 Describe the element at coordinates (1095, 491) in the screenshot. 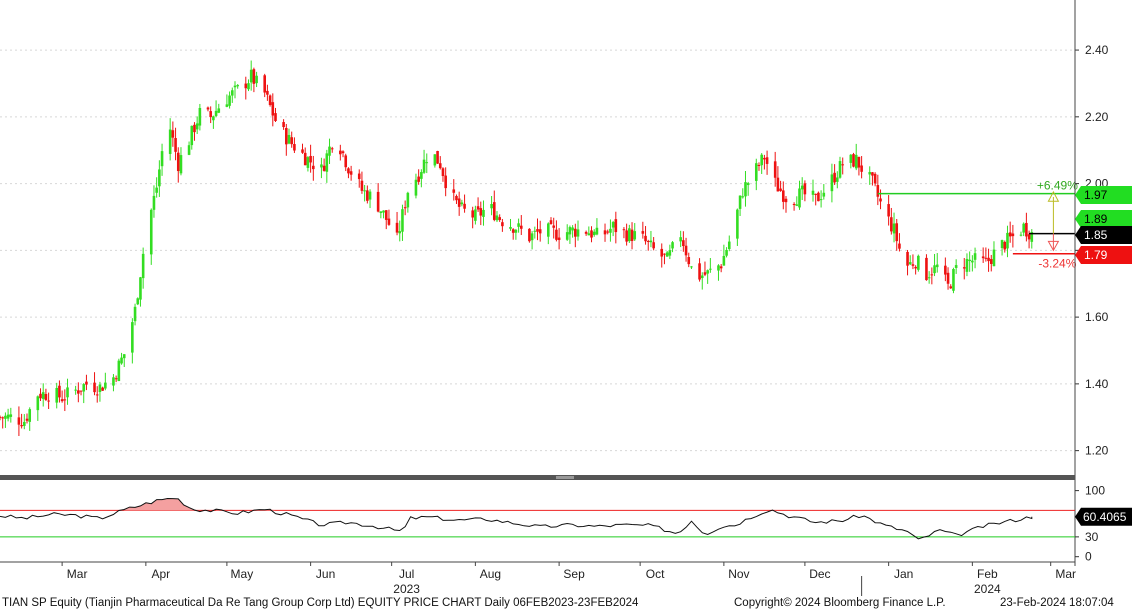

I see `rsi-tick-label: 100` at that location.